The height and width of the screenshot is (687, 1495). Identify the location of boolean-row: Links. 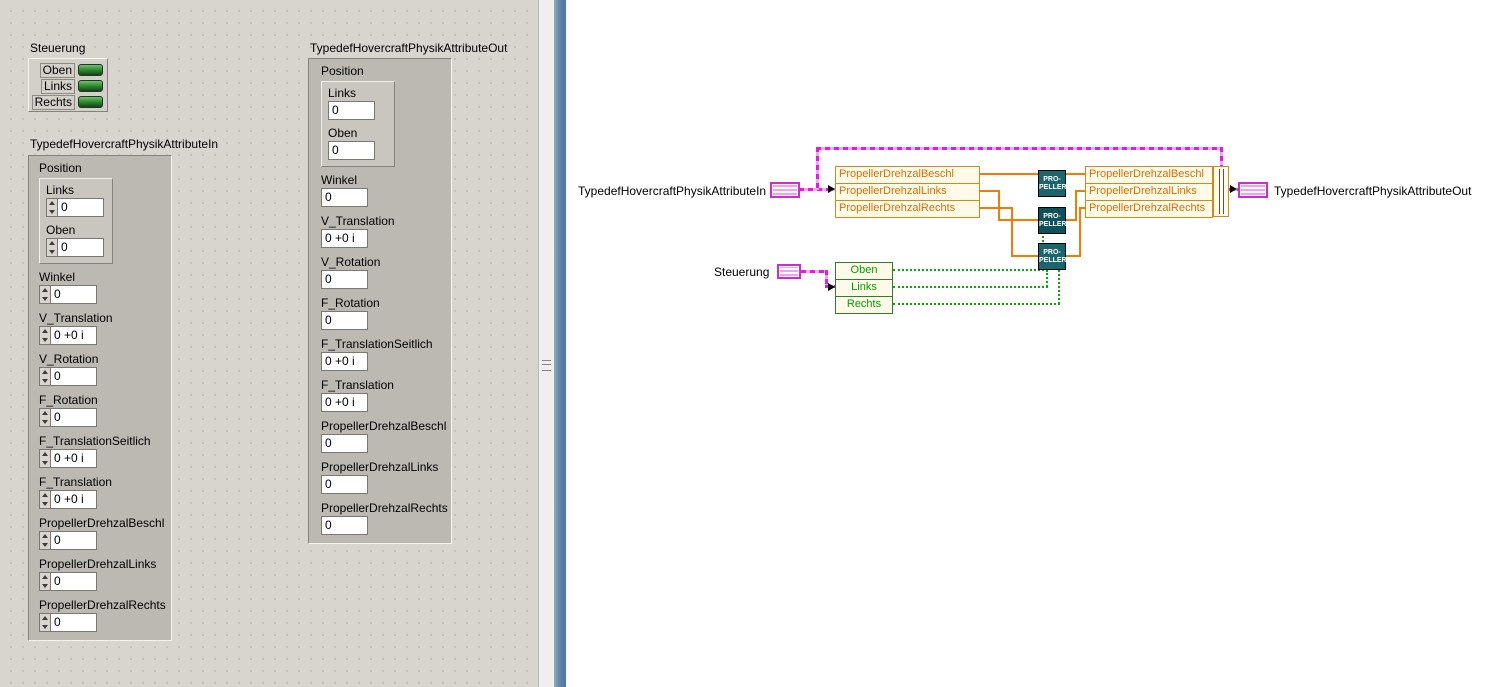
(68, 86).